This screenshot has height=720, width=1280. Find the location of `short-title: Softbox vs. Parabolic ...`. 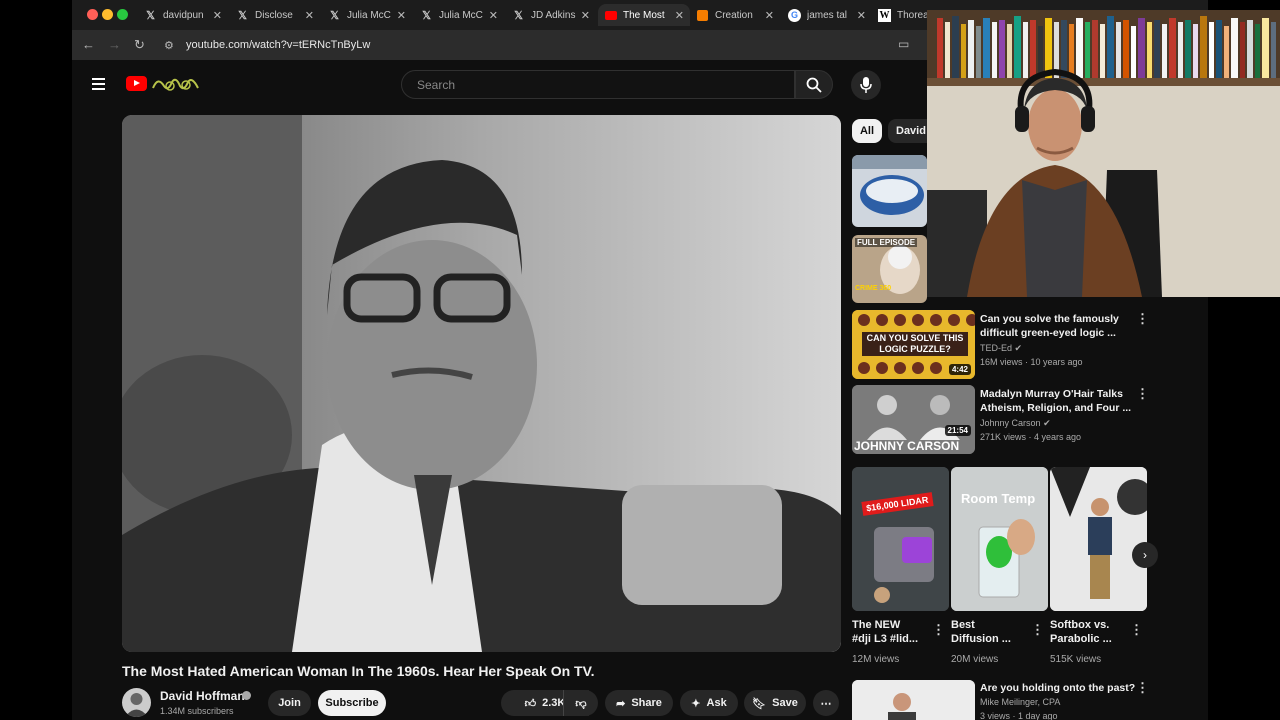

short-title: Softbox vs. Parabolic ... is located at coordinates (1081, 632).